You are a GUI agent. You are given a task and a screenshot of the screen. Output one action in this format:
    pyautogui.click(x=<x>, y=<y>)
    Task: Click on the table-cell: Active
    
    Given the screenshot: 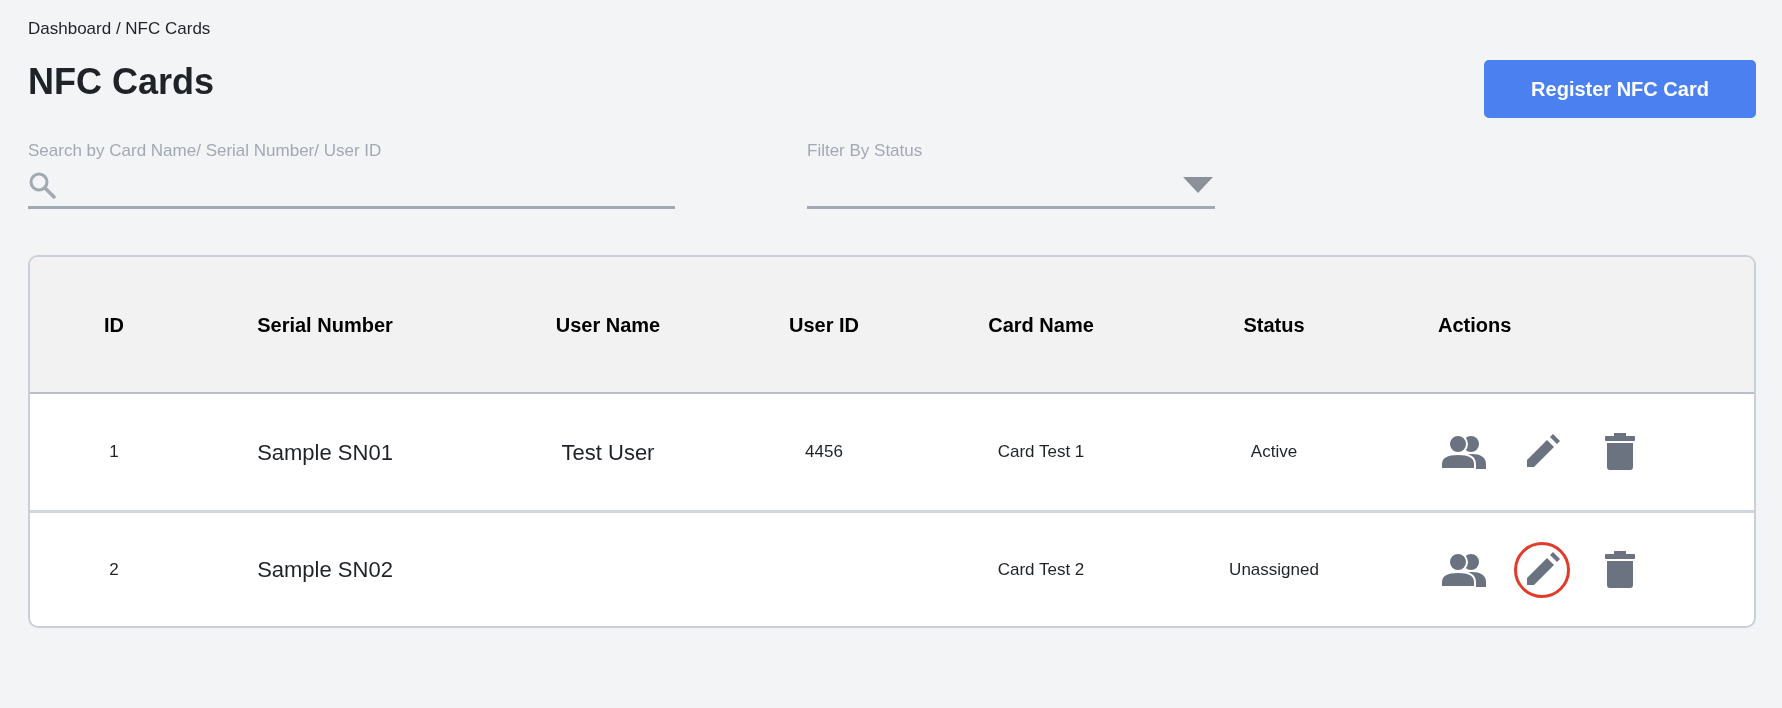 What is the action you would take?
    pyautogui.click(x=1274, y=452)
    